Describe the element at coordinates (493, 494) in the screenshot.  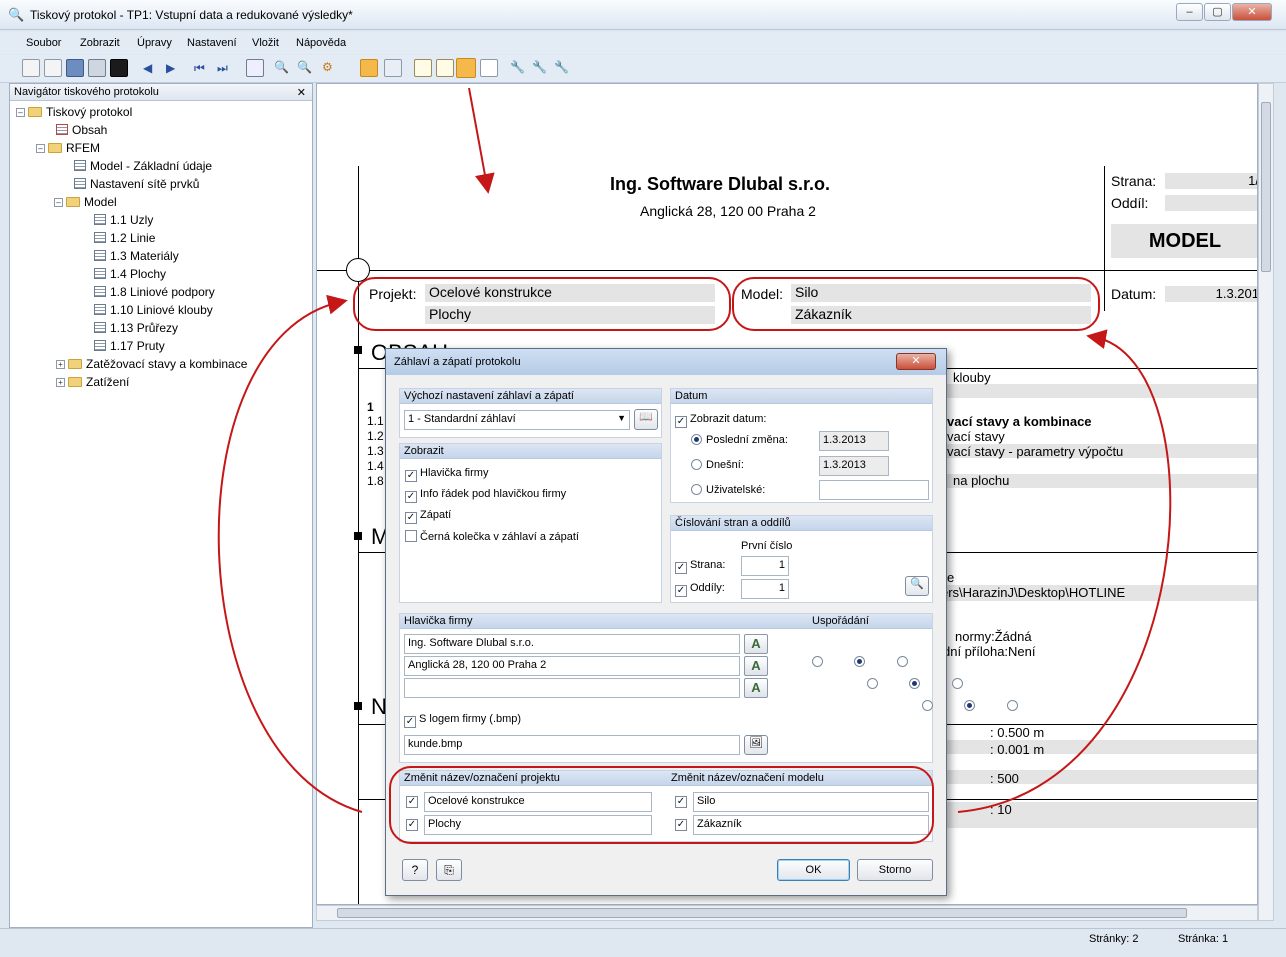
I see `checkbox-label: Info řádek pod hlavičkou firmy` at that location.